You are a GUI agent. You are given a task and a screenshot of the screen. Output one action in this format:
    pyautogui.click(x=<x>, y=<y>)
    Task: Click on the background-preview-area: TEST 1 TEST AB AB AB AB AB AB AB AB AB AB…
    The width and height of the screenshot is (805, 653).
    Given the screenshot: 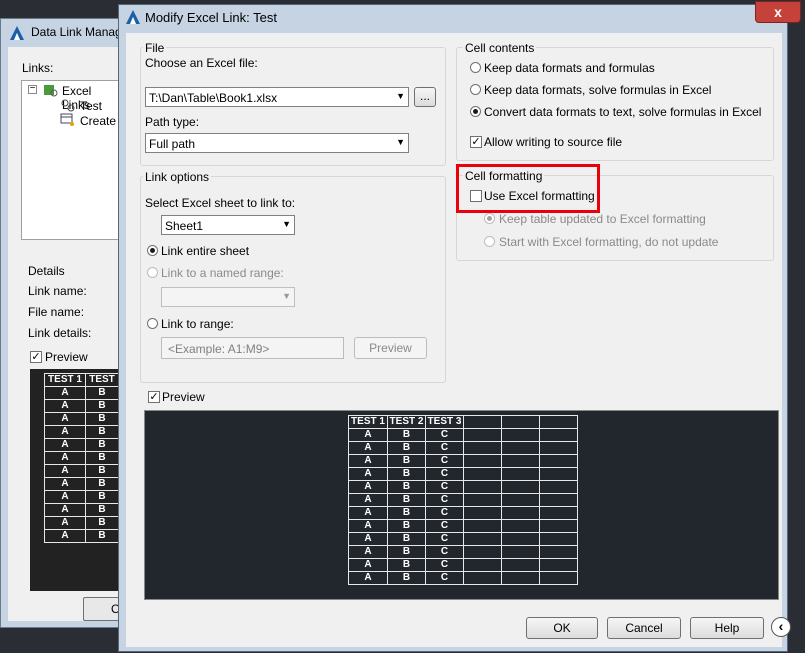 What is the action you would take?
    pyautogui.click(x=75, y=480)
    